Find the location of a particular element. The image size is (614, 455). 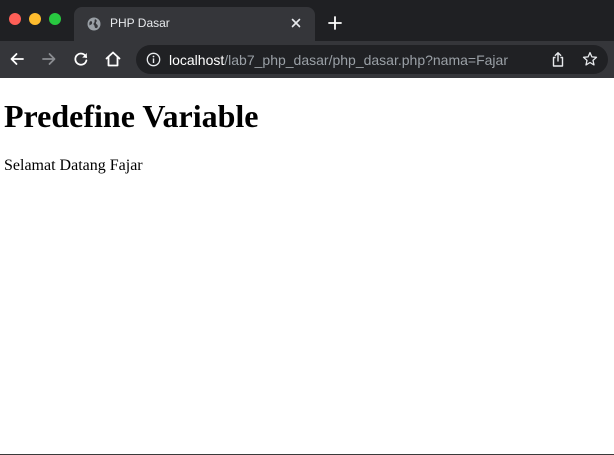

window-close-button is located at coordinates (15, 19).